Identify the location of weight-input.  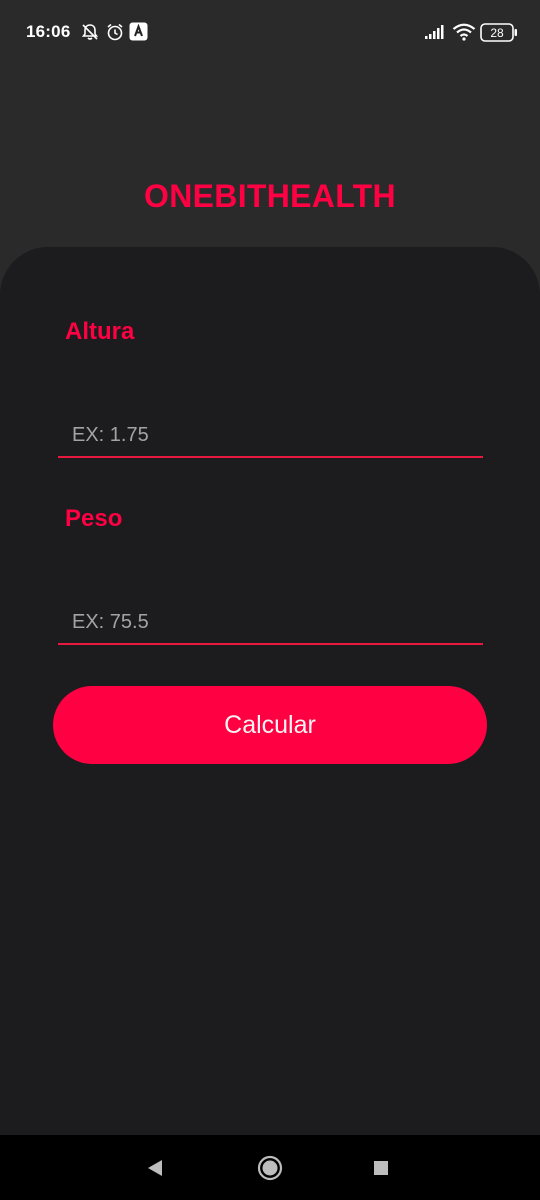
(270, 623).